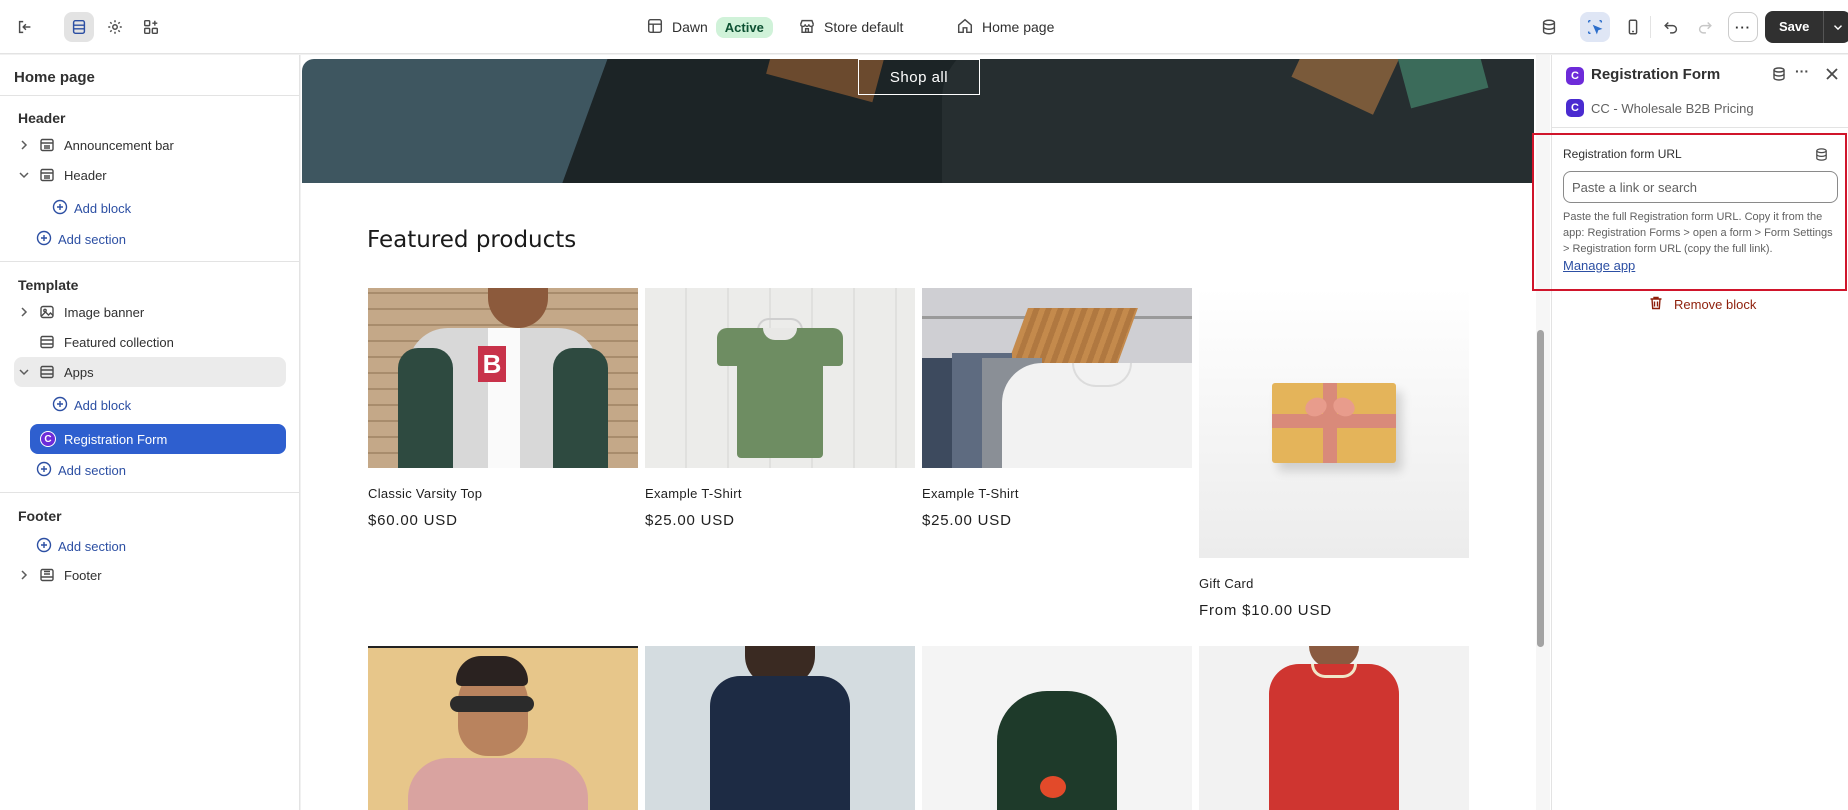  Describe the element at coordinates (1705, 27) in the screenshot. I see `redo-icon` at that location.